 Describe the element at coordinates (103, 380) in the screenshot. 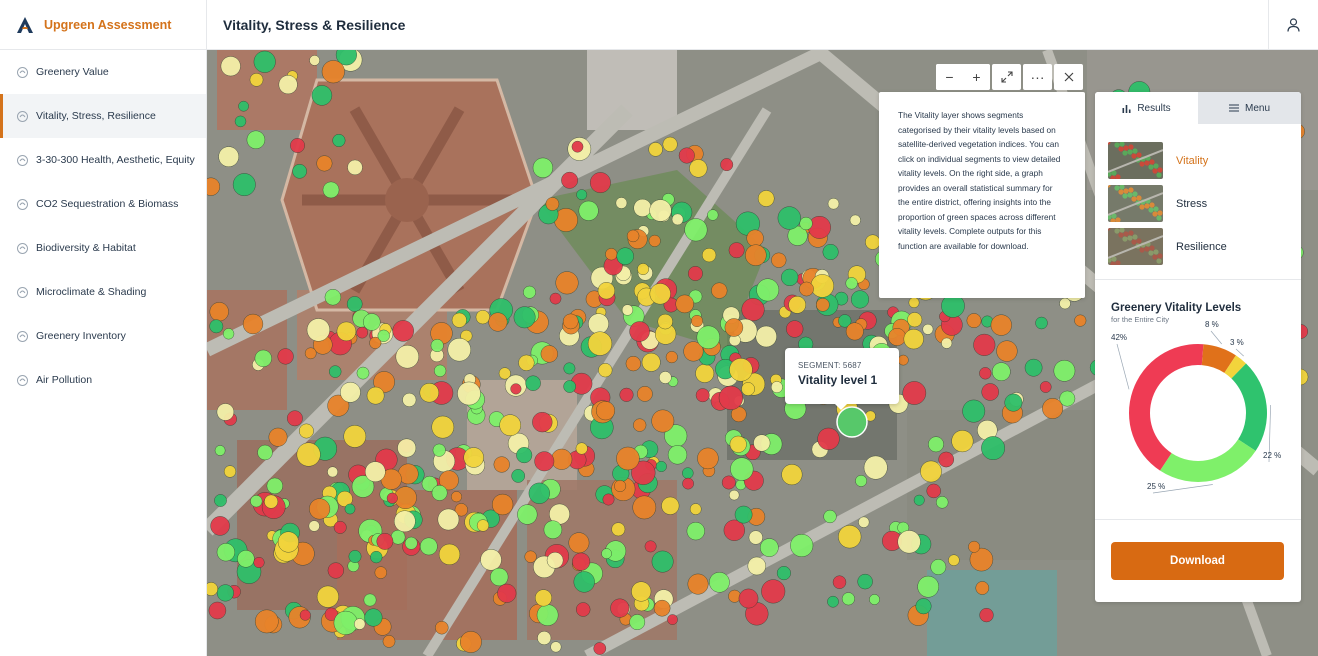

I see `sidebar-item-7: Air Pollution` at that location.